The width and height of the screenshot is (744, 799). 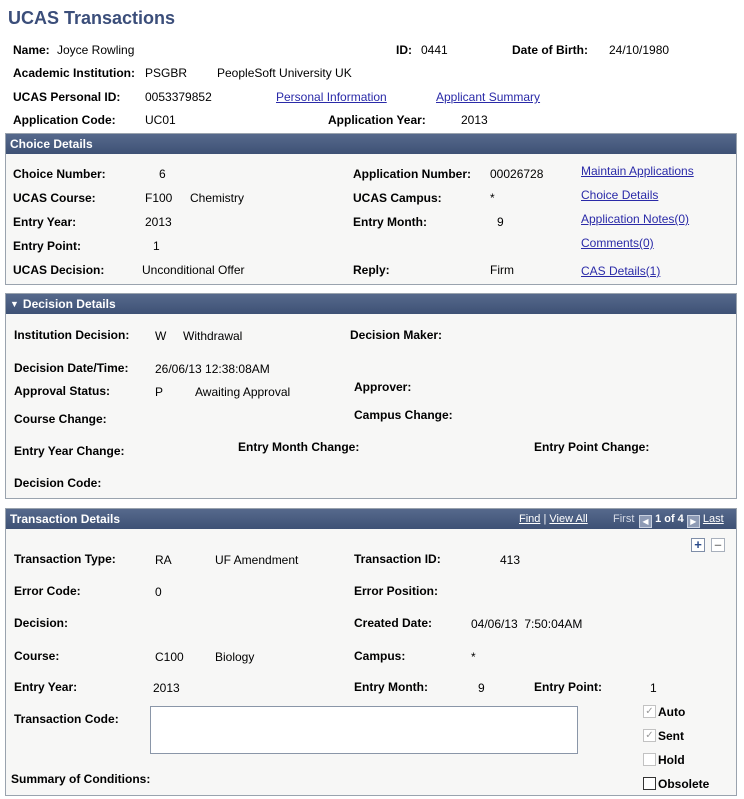 I want to click on auto-checkbox: ✓, so click(x=649, y=711).